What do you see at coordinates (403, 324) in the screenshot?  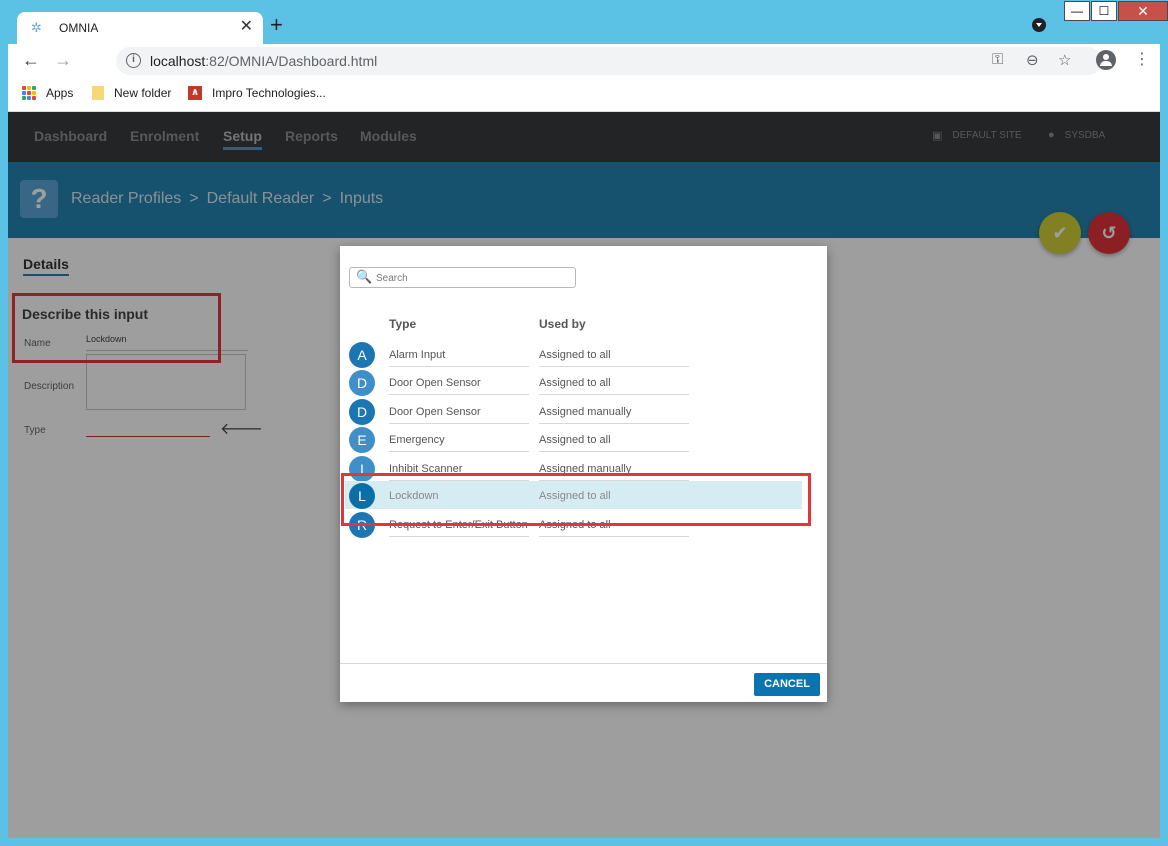 I see `column-header-type: Type` at bounding box center [403, 324].